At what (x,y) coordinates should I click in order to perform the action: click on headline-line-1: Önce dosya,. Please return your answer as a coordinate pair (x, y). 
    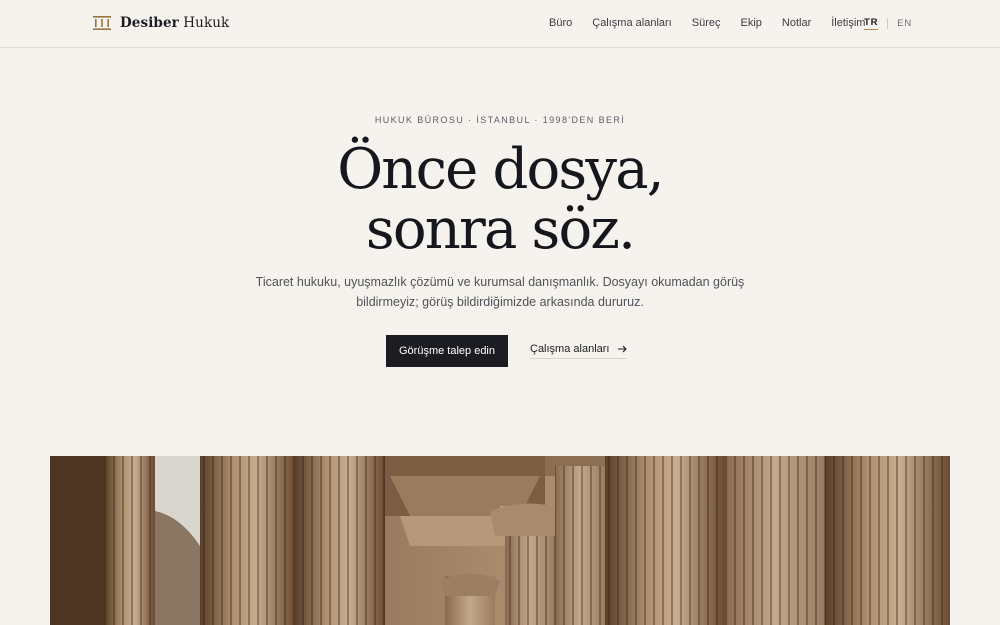
    Looking at the image, I should click on (500, 169).